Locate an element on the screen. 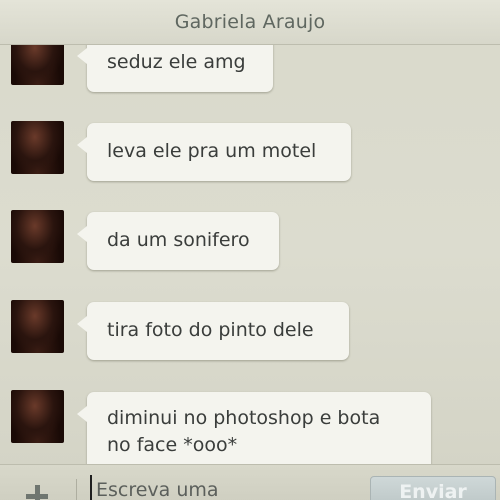 The image size is (500, 500). message-text: da um sonifero is located at coordinates (178, 240).